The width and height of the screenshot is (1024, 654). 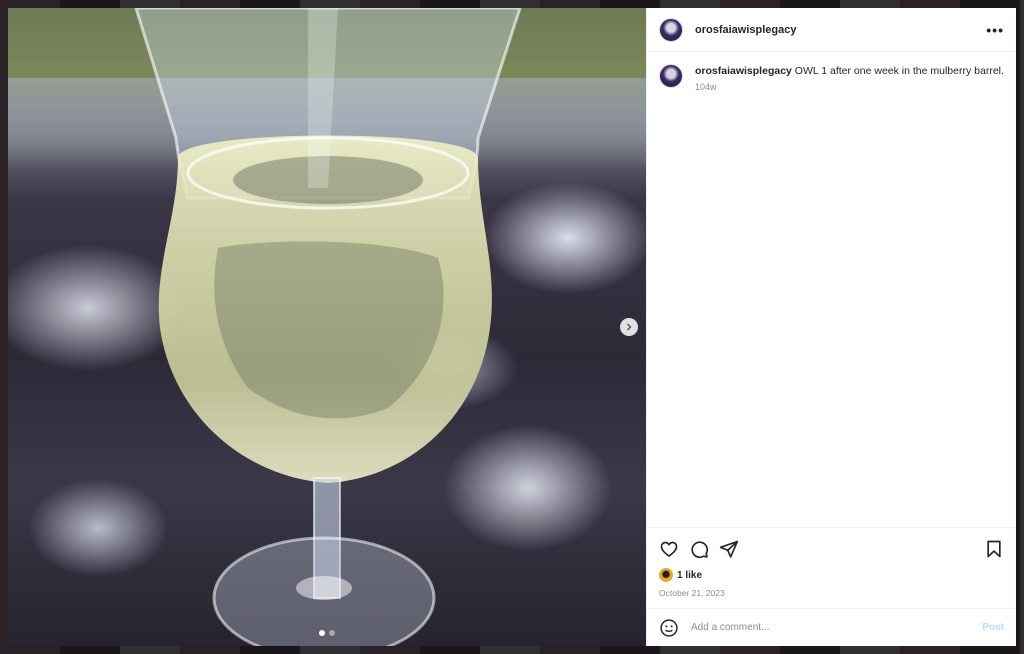 I want to click on emoji-icon, so click(x=669, y=628).